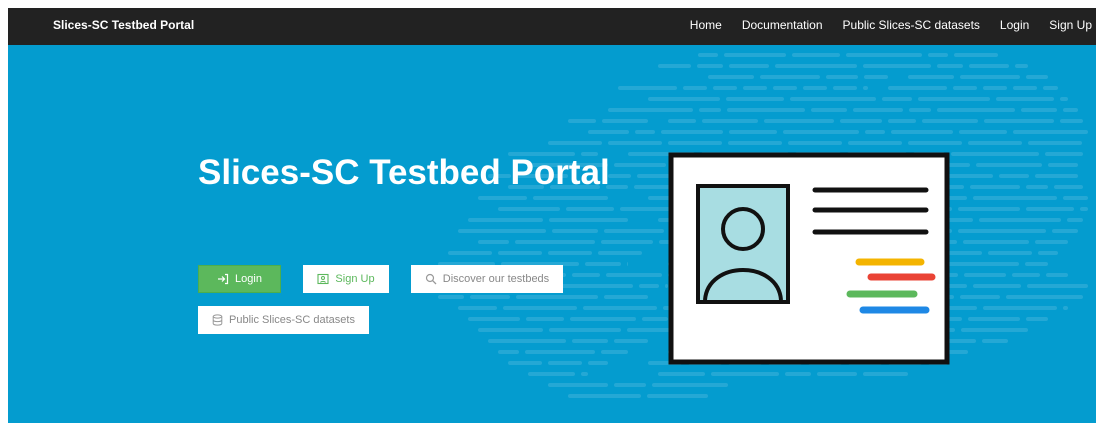 The image size is (1096, 423). What do you see at coordinates (431, 279) in the screenshot?
I see `search-icon` at bounding box center [431, 279].